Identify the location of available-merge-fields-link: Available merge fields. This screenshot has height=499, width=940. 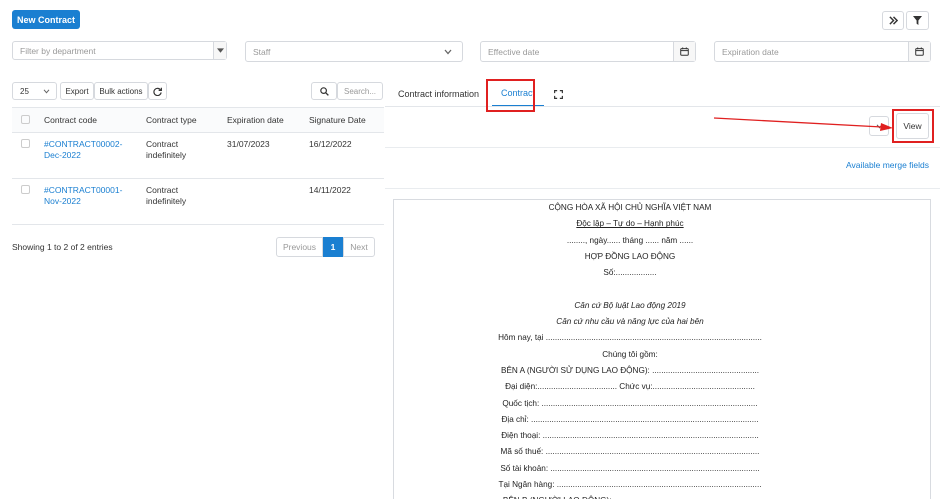
(887, 165).